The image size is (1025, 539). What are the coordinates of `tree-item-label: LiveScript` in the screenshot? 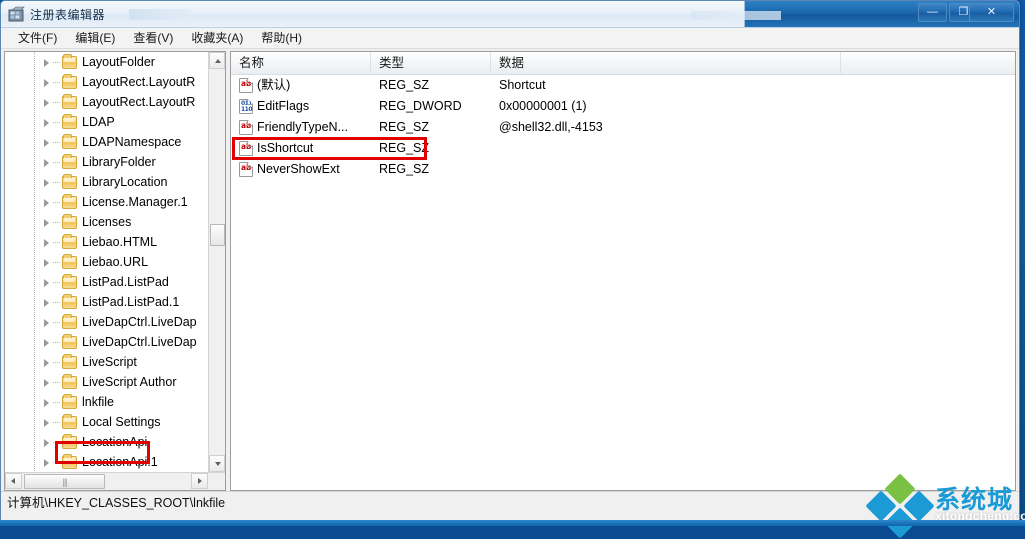 It's located at (109, 362).